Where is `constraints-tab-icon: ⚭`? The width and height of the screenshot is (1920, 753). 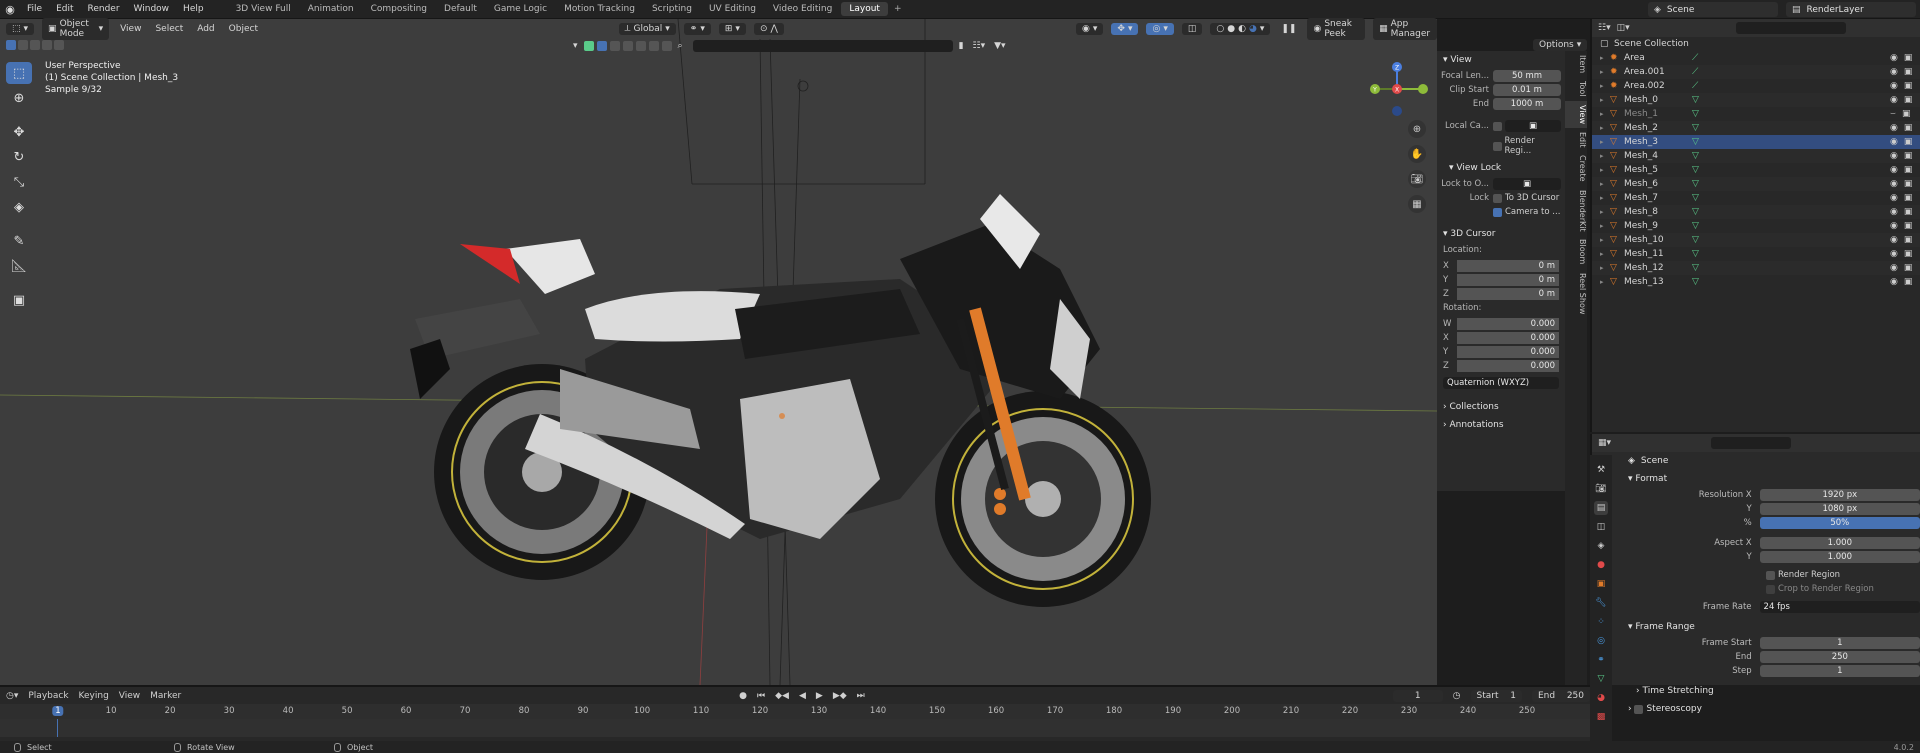 constraints-tab-icon: ⚭ is located at coordinates (1601, 660).